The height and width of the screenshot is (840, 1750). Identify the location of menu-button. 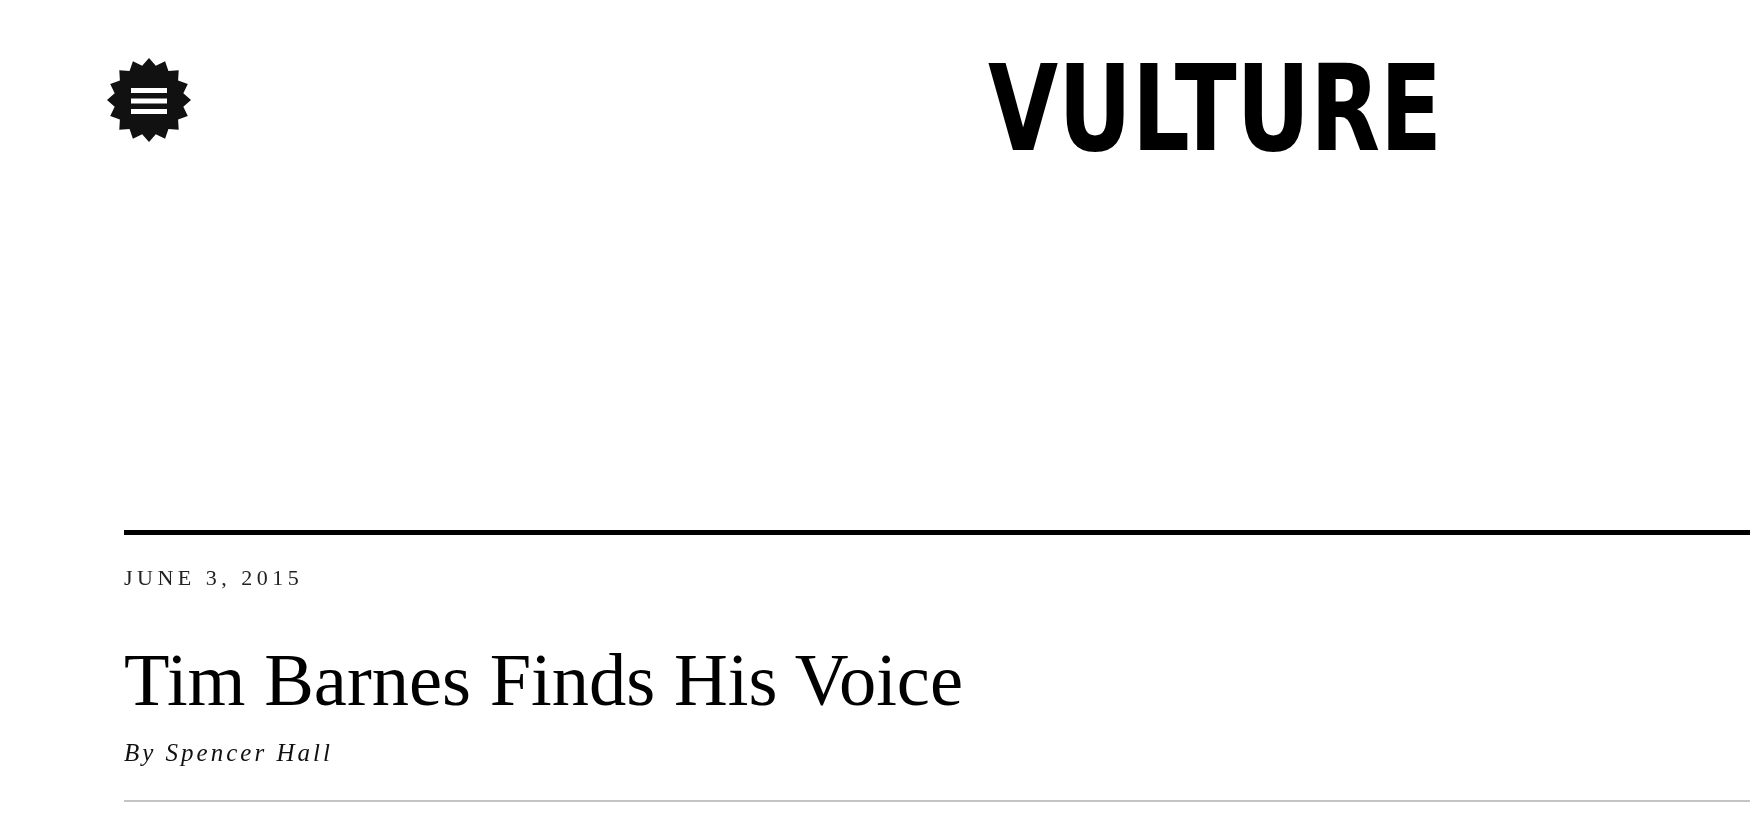
(149, 100).